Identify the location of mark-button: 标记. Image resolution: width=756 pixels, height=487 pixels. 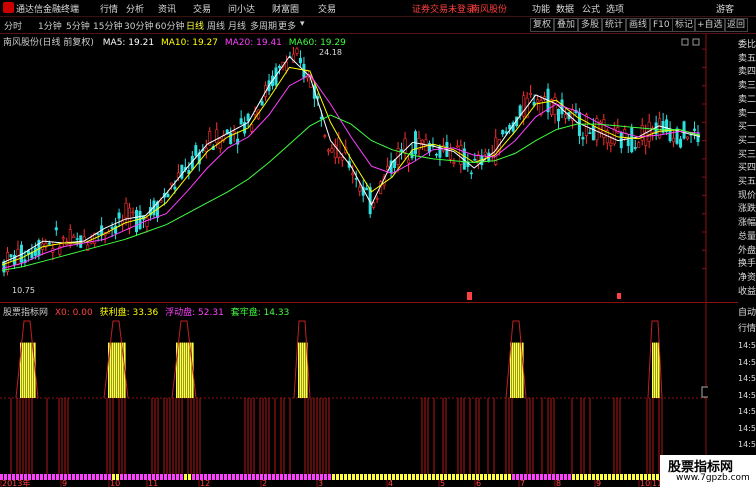
(684, 25).